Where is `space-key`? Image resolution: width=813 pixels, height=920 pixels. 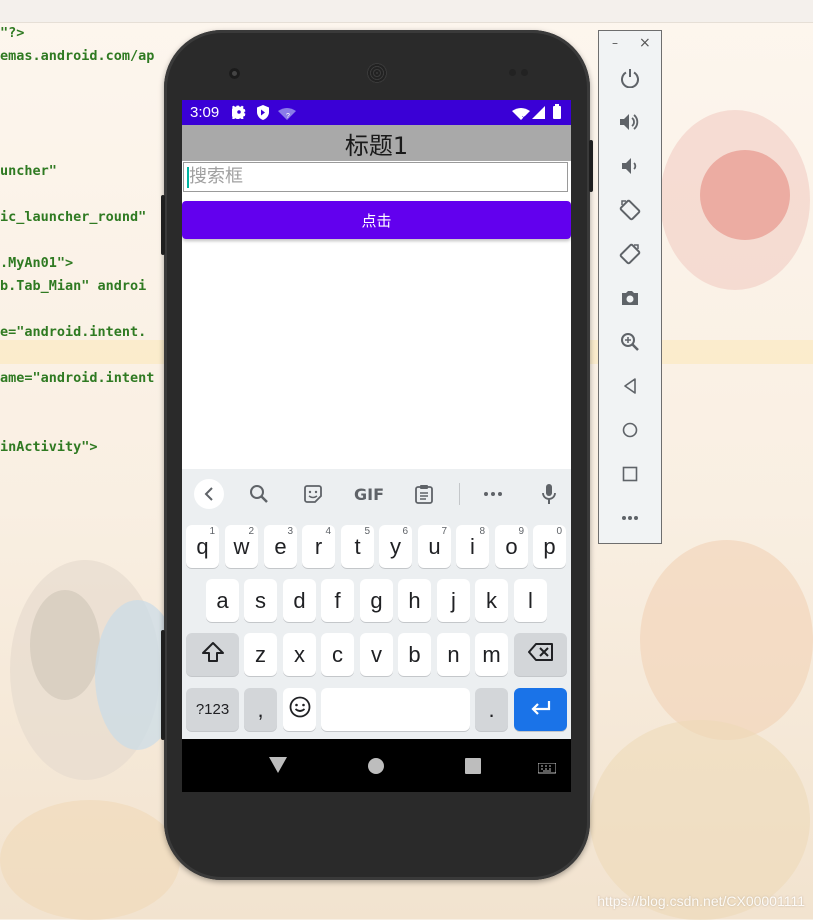 space-key is located at coordinates (395, 709).